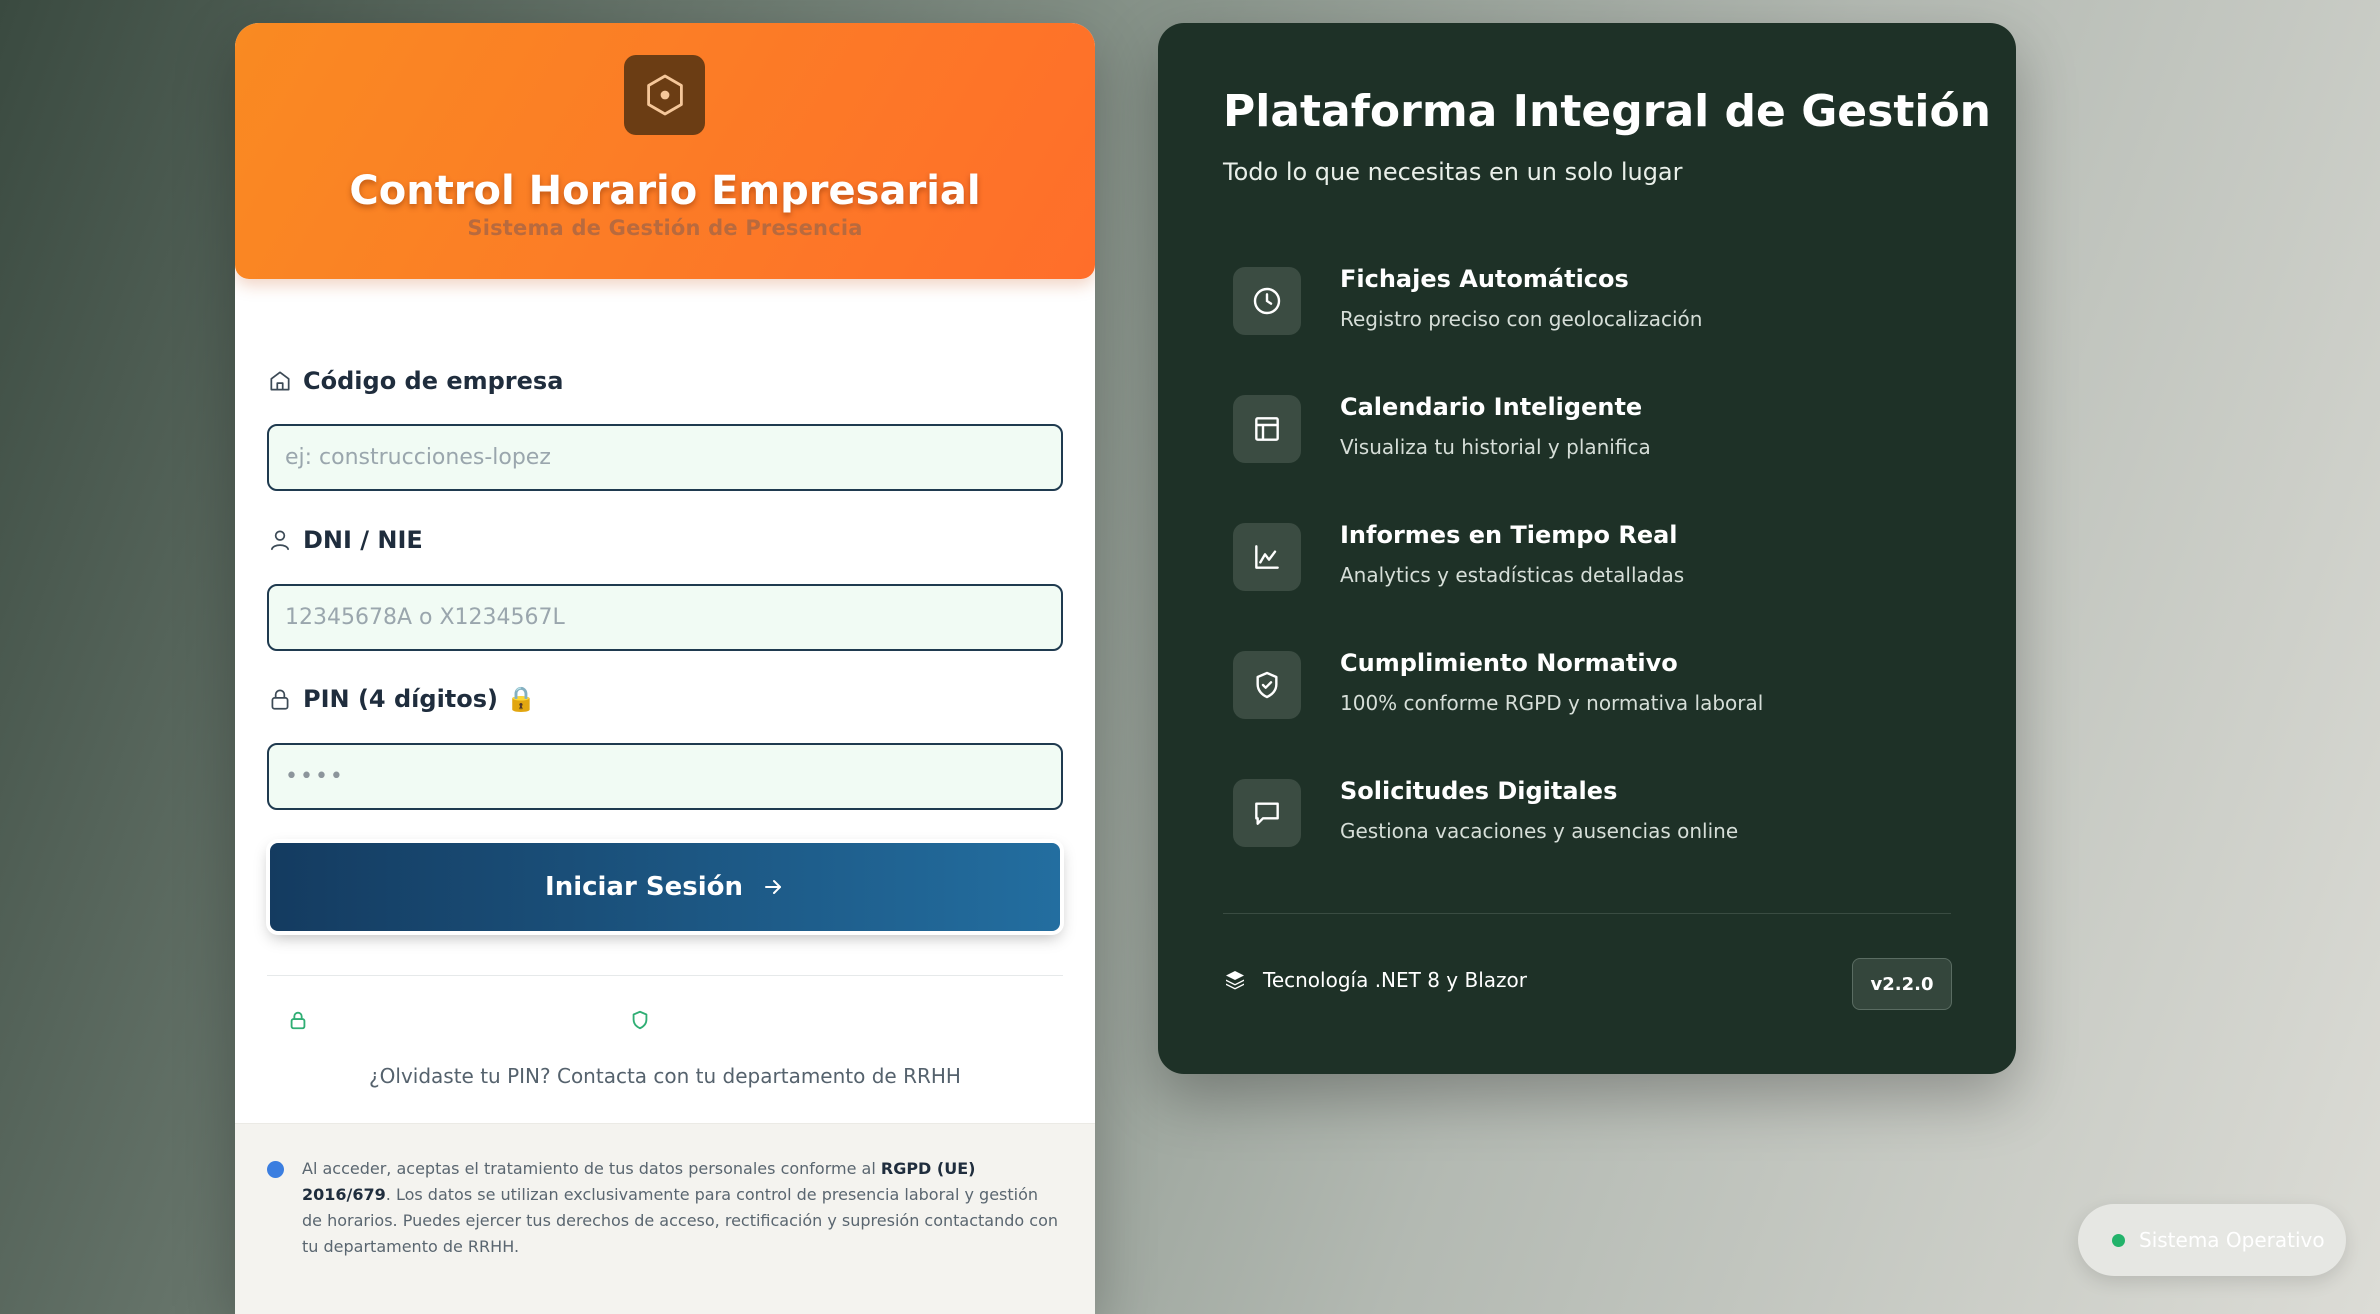 This screenshot has width=2380, height=1314. I want to click on feature-description: Visualiza tu historial y planifica, so click(1495, 447).